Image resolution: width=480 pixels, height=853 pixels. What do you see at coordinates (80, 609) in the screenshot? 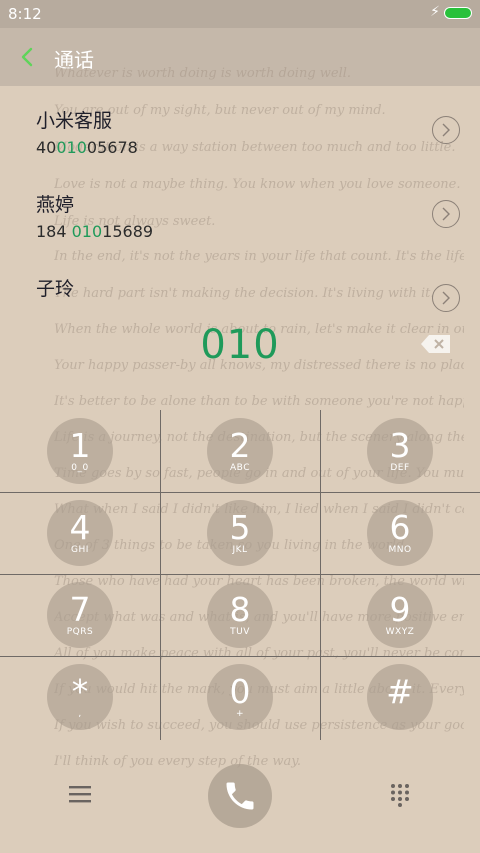
I see `key-digit: 7` at bounding box center [80, 609].